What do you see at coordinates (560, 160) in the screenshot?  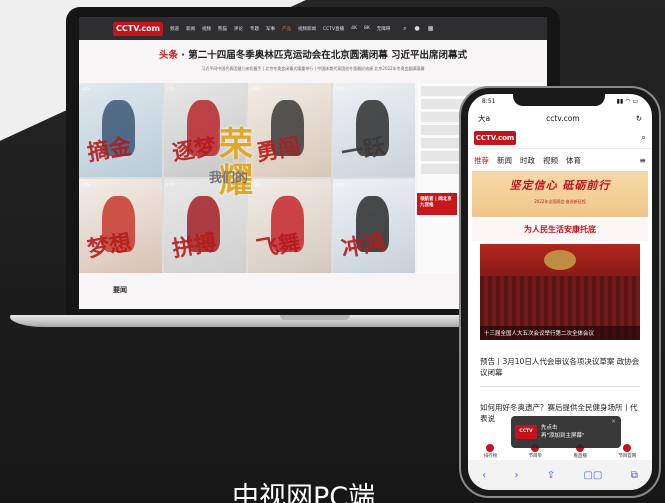 I see `mobile-tabs: 推荐 新闻 时政 视频 体育 ≡` at bounding box center [560, 160].